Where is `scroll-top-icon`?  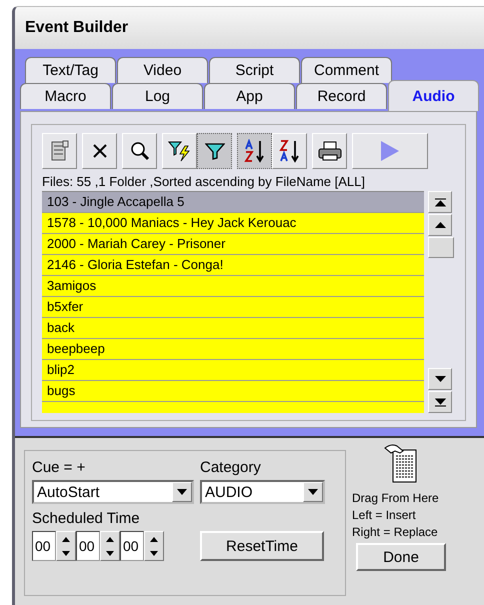
scroll-top-icon is located at coordinates (440, 202).